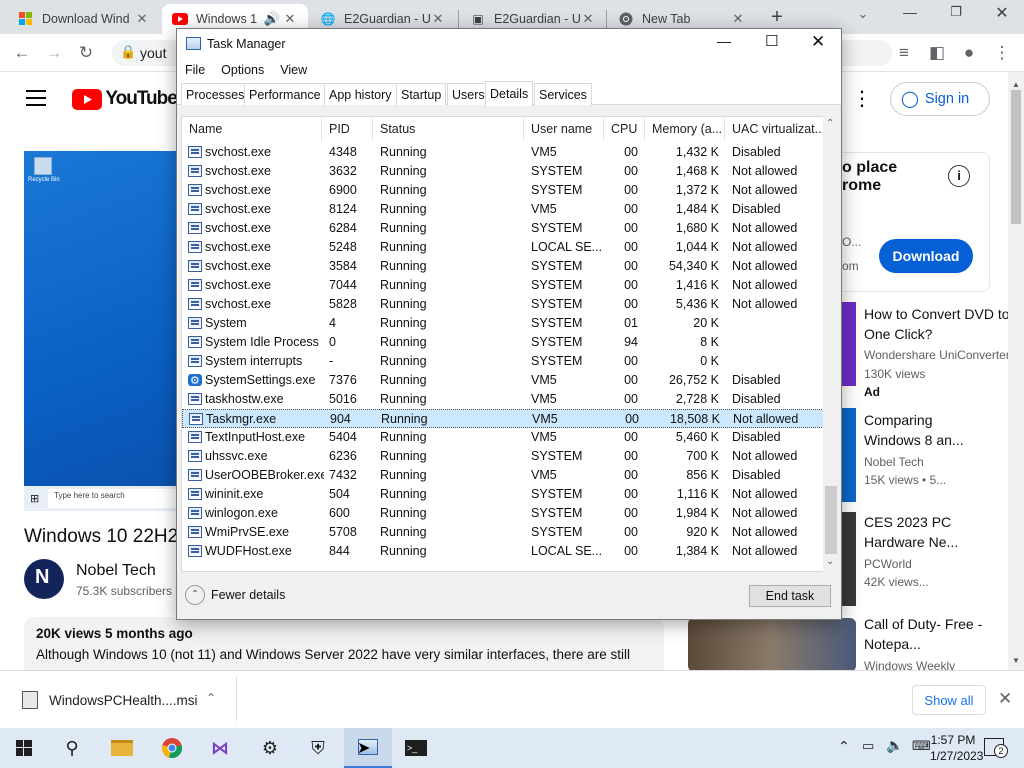 The width and height of the screenshot is (1024, 768). What do you see at coordinates (564, 129) in the screenshot?
I see `column-header-user: User name` at bounding box center [564, 129].